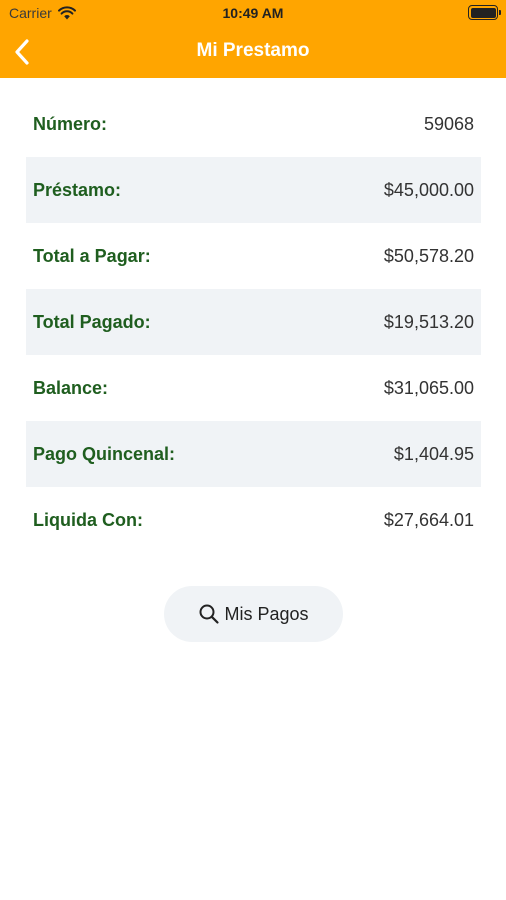 The width and height of the screenshot is (506, 900). Describe the element at coordinates (92, 321) in the screenshot. I see `detail-label: Total Pagado:` at that location.